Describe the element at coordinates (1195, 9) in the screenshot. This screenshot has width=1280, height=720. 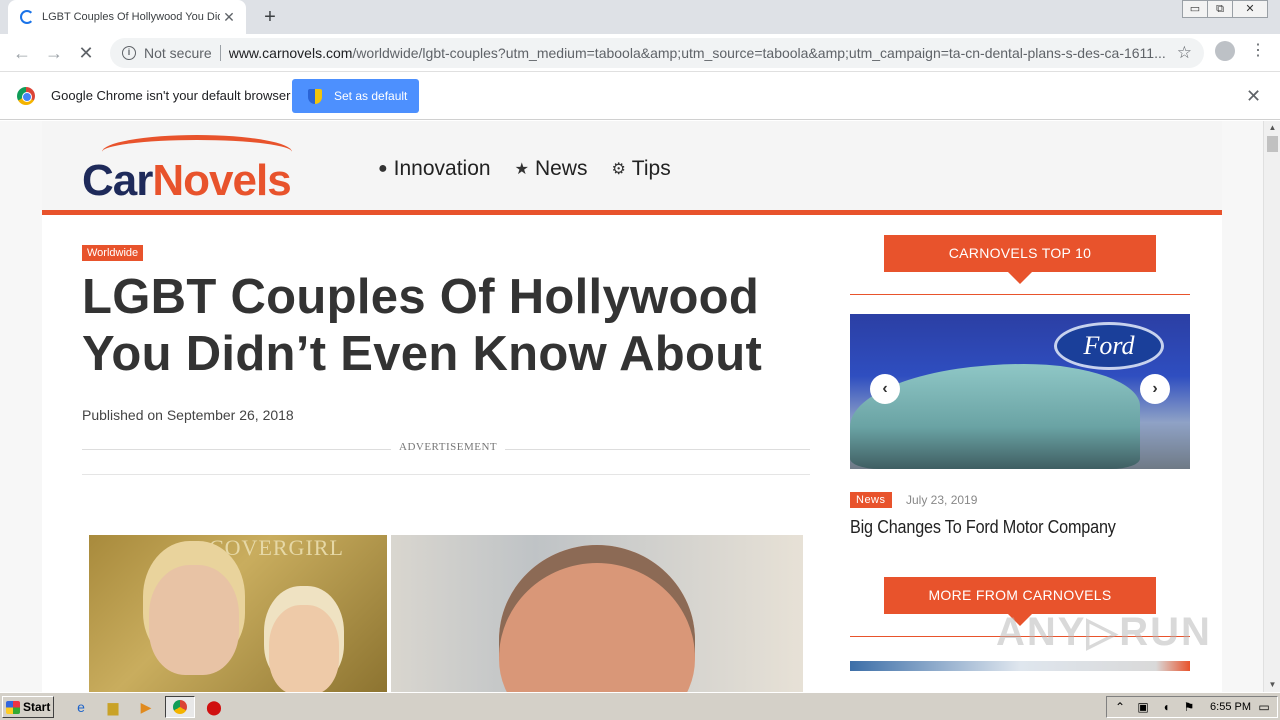
I see `minimize-button: ▭` at that location.